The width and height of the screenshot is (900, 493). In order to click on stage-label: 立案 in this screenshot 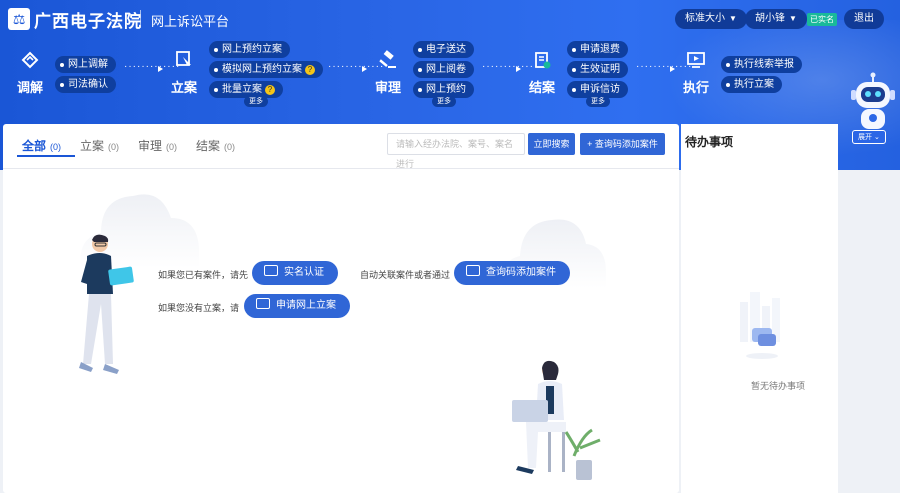, I will do `click(184, 87)`.